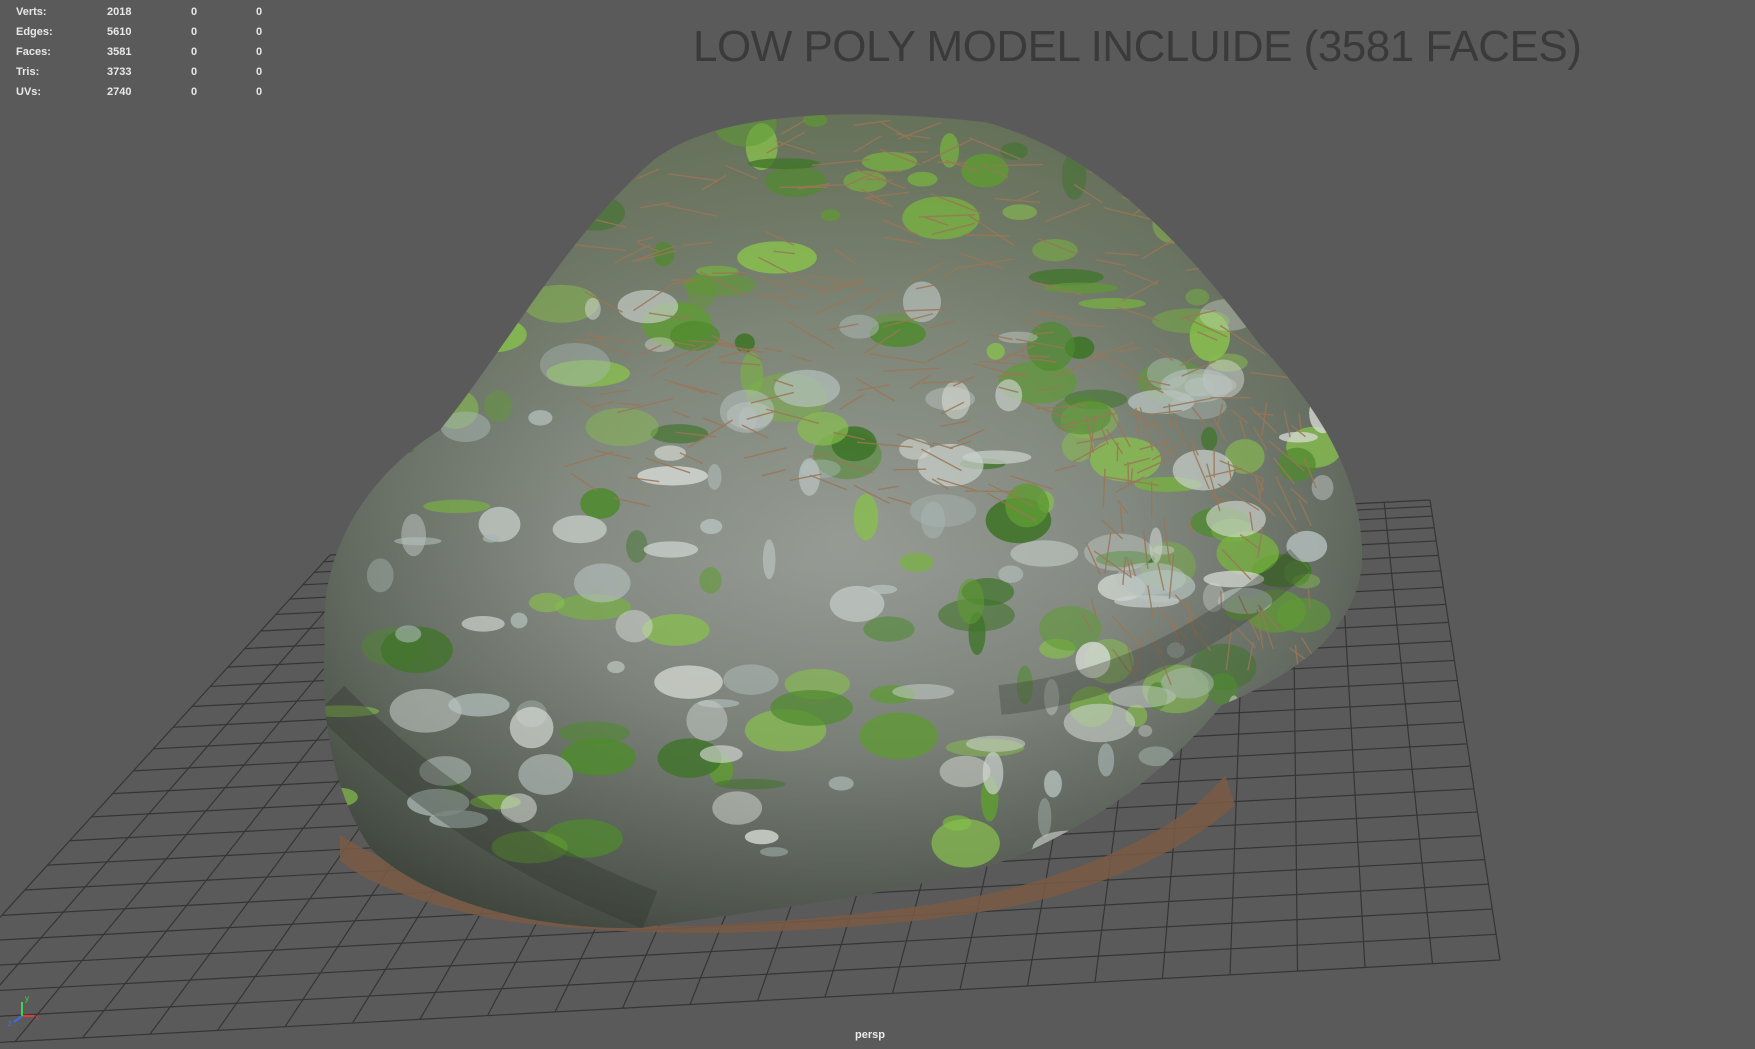 Image resolution: width=1755 pixels, height=1049 pixels. Describe the element at coordinates (29, 92) in the screenshot. I see `hud-label: UVs:` at that location.